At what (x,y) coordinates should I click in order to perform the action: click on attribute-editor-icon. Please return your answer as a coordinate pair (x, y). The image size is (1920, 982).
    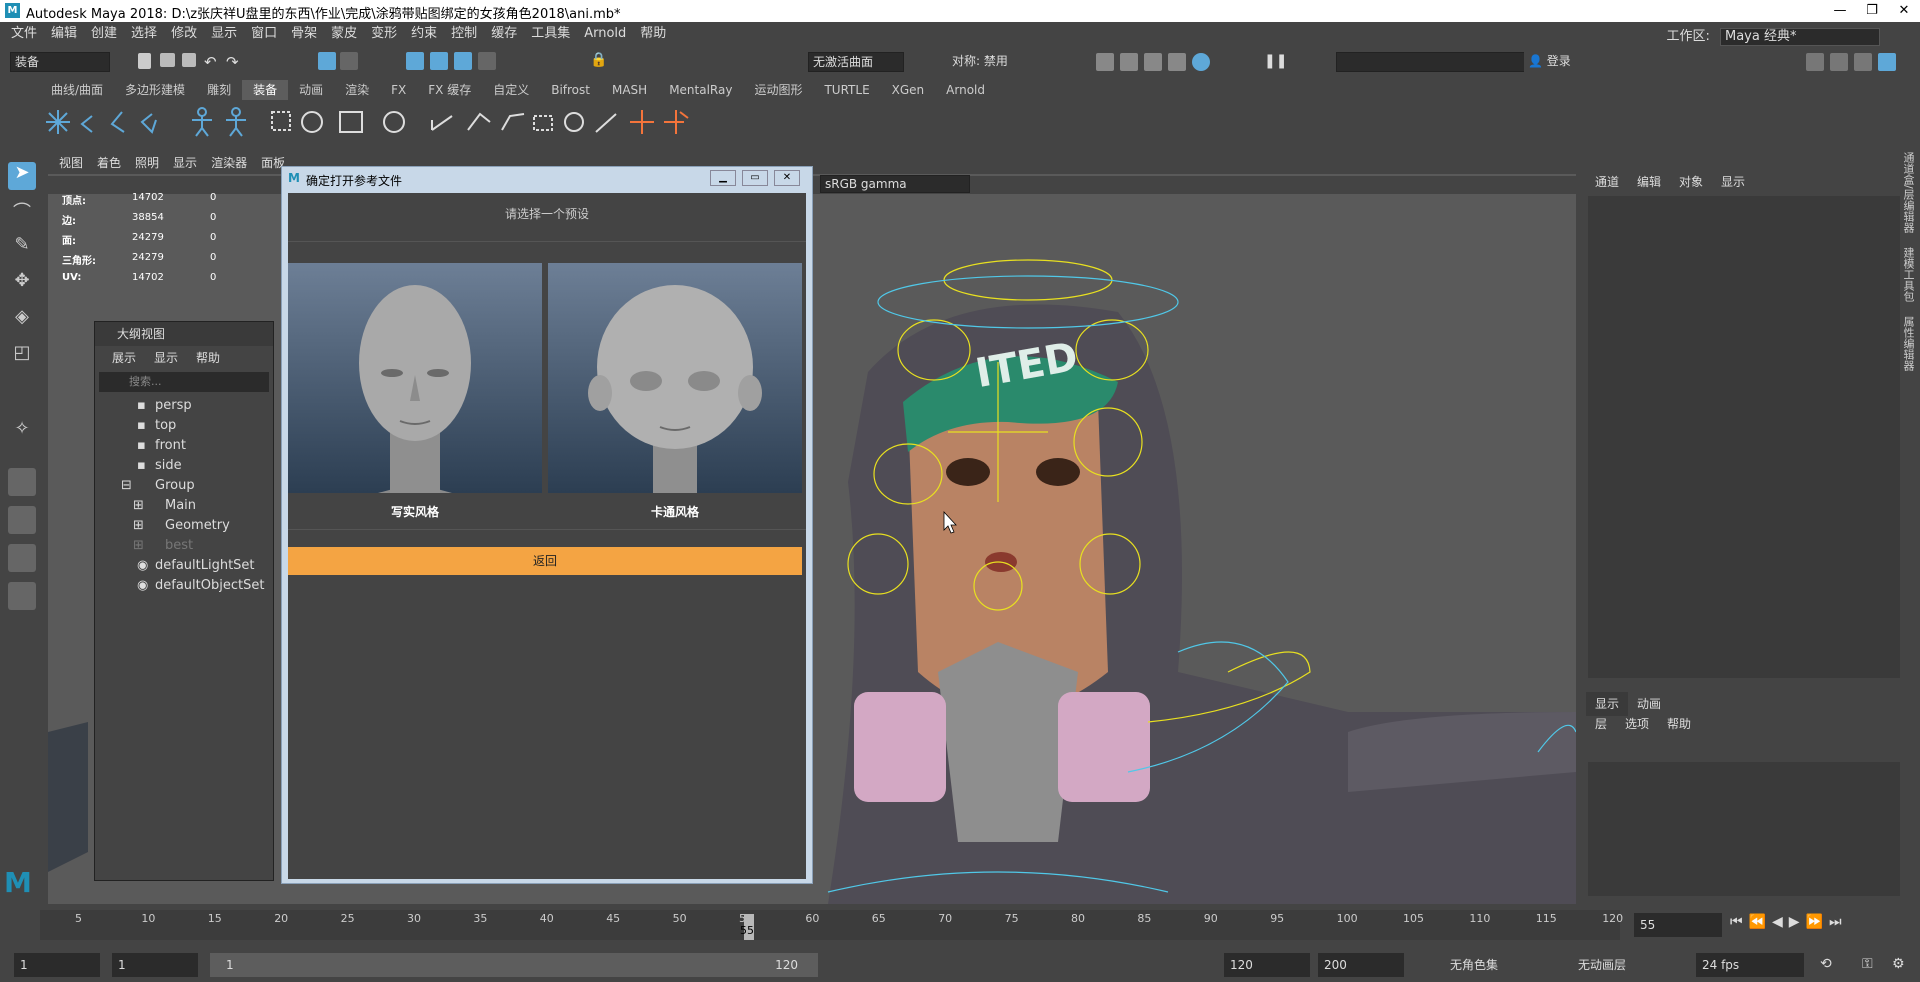
    Looking at the image, I should click on (1839, 62).